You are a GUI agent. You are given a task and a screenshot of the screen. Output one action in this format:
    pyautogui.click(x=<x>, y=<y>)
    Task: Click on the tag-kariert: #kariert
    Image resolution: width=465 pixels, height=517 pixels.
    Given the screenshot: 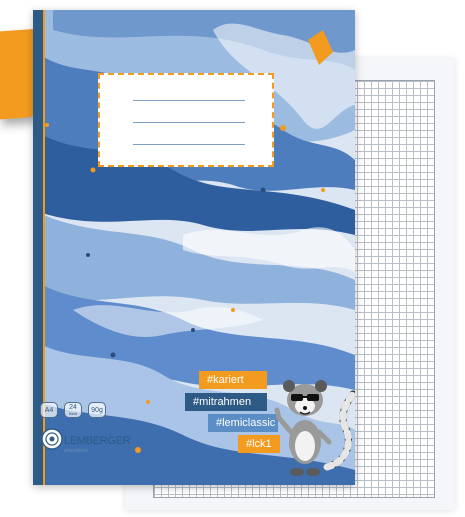 What is the action you would take?
    pyautogui.click(x=233, y=380)
    